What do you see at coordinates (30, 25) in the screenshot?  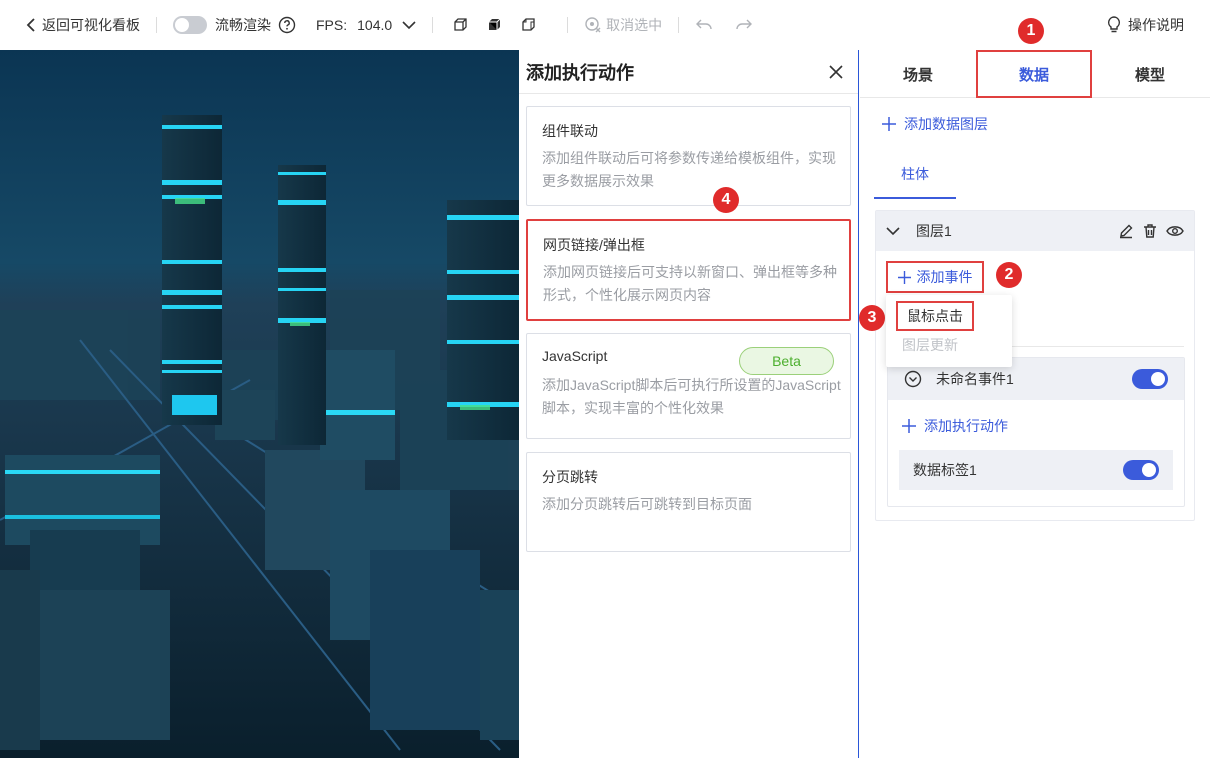 I see `chevron-left-icon` at bounding box center [30, 25].